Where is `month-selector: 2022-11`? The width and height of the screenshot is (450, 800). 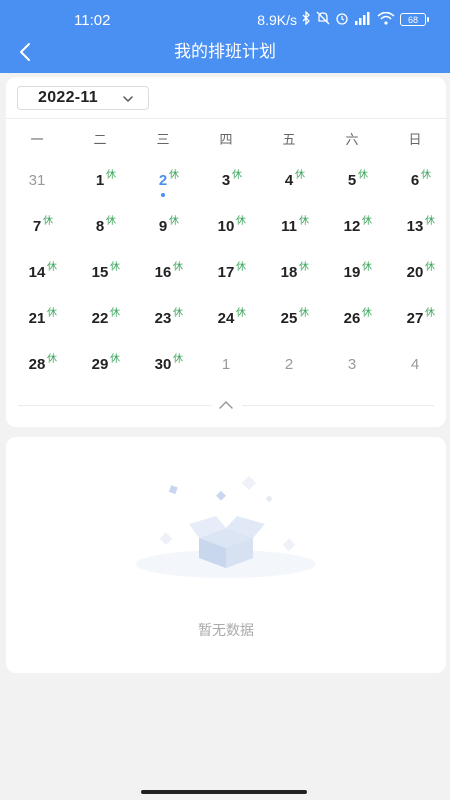
month-selector: 2022-11 is located at coordinates (83, 98).